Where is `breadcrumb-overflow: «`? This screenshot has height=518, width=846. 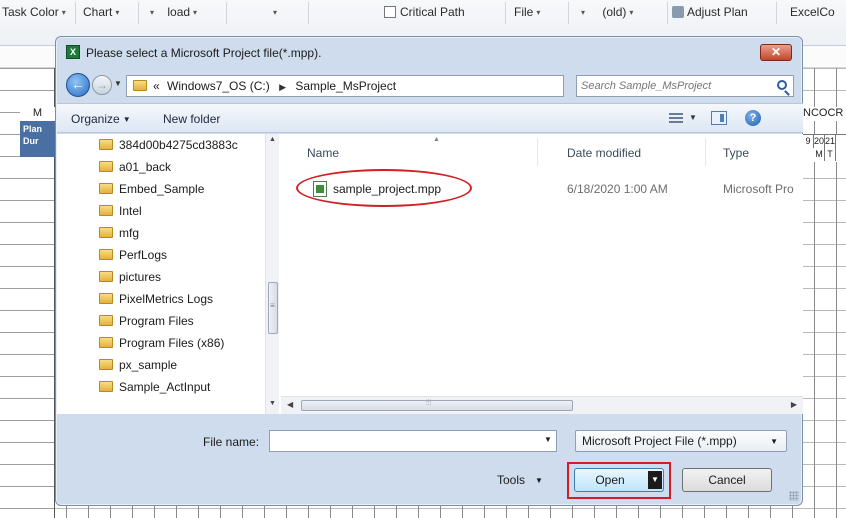 breadcrumb-overflow: « is located at coordinates (156, 86).